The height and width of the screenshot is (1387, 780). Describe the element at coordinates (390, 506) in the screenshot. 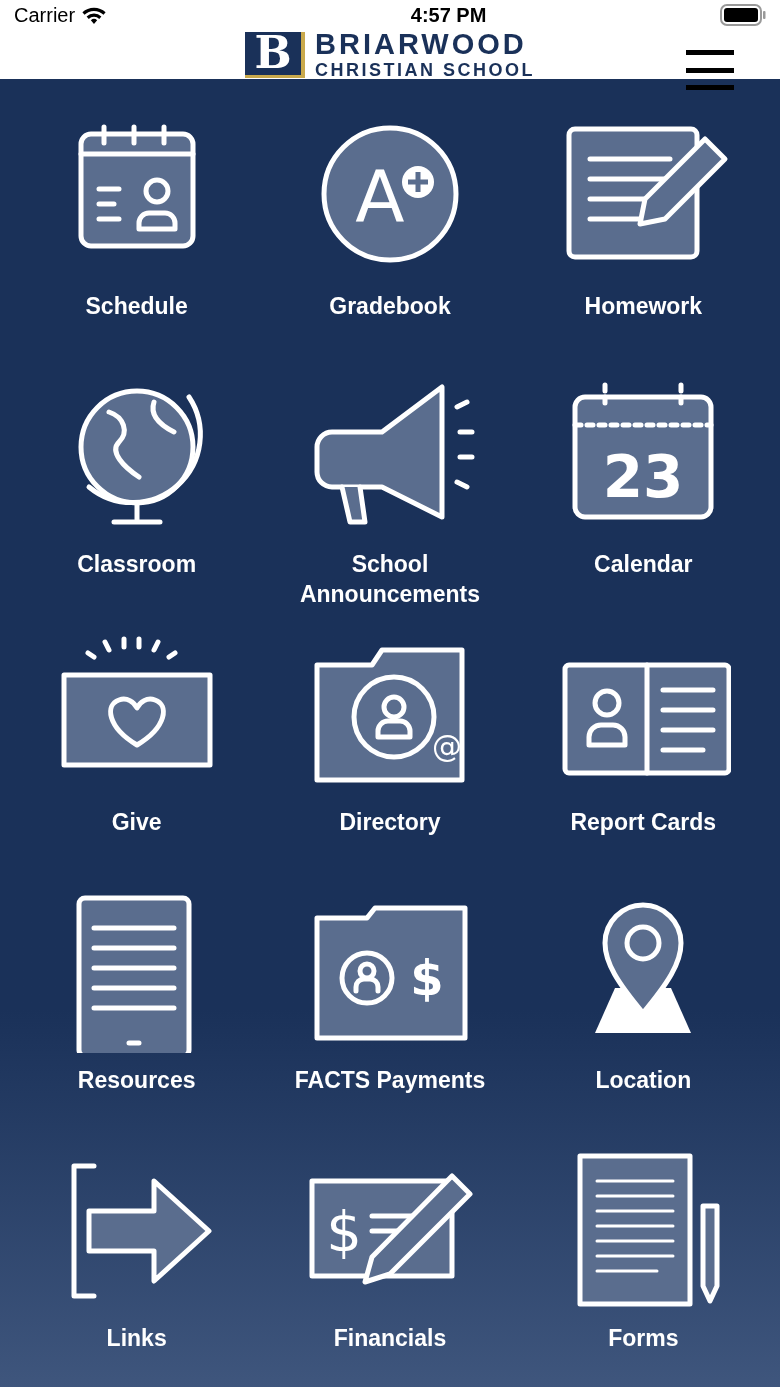

I see `menu-tile: School Announcements` at that location.